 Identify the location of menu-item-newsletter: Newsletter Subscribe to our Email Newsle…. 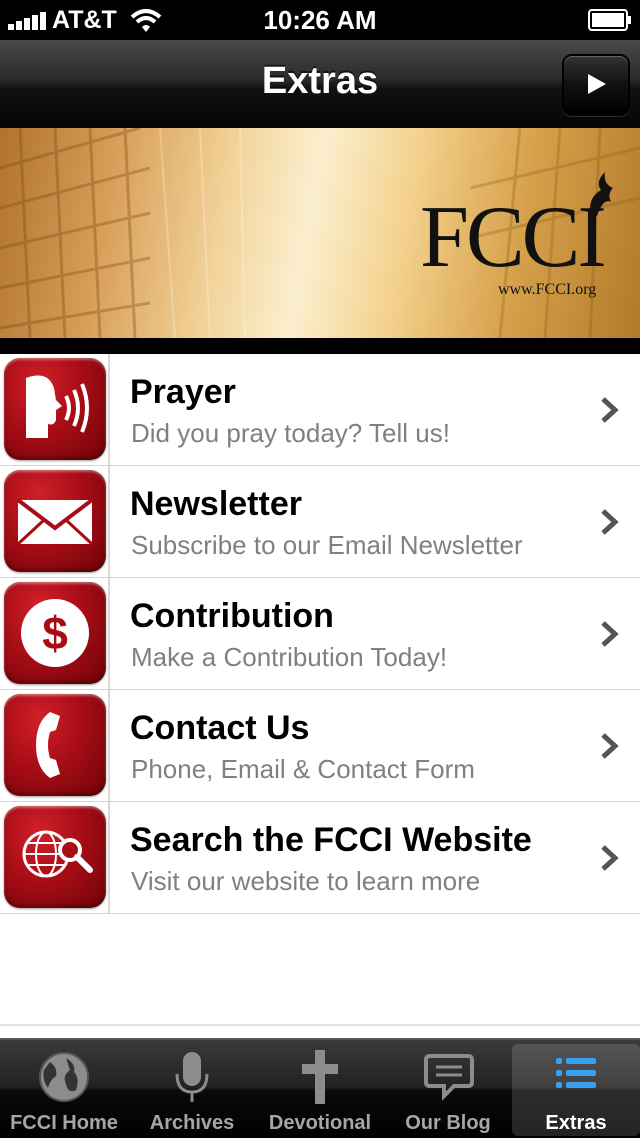
(320, 522).